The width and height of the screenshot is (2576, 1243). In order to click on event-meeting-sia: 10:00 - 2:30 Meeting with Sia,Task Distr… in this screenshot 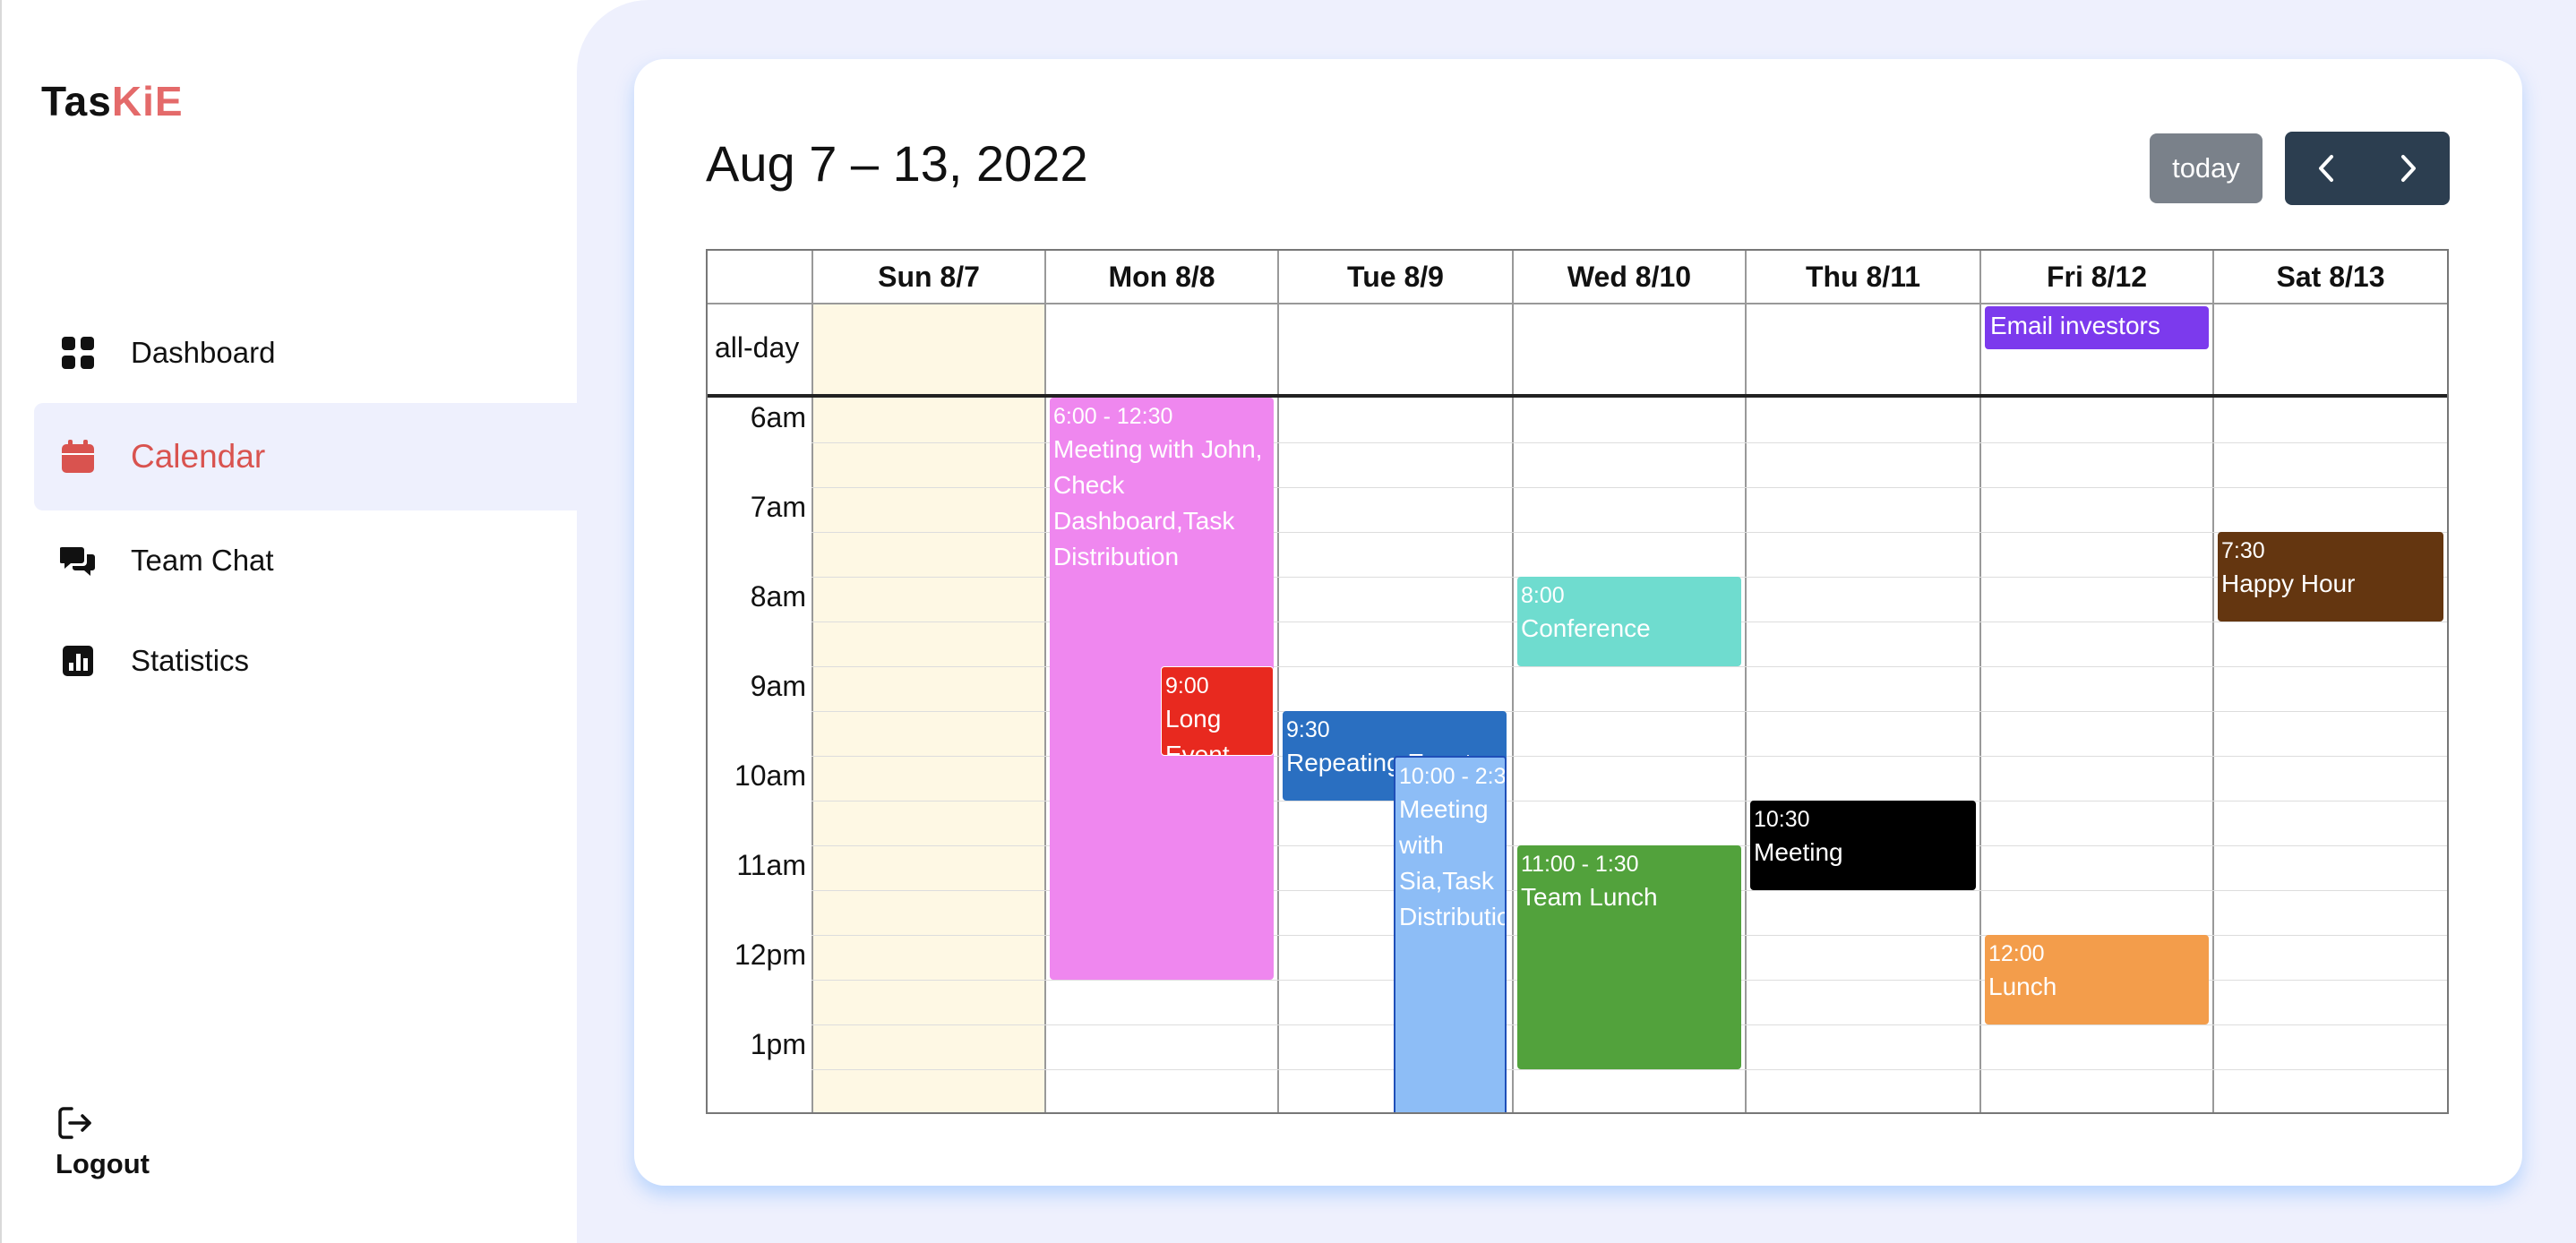, I will do `click(1450, 934)`.